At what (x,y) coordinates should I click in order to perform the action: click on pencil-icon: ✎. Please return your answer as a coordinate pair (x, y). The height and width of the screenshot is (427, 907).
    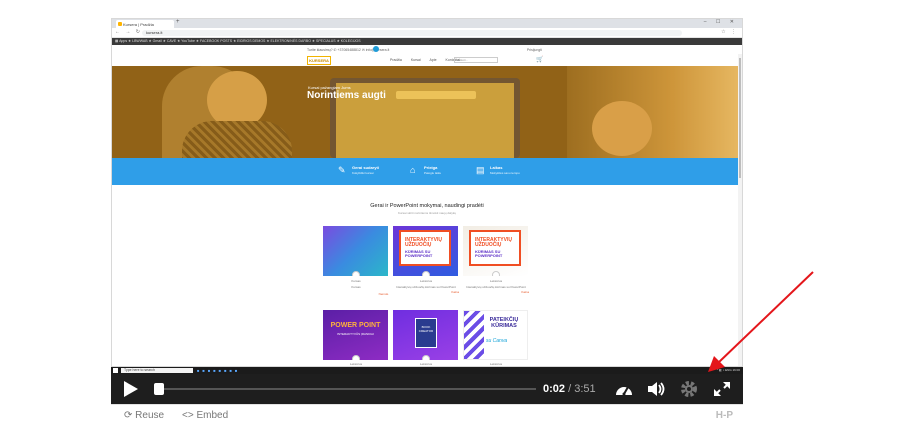
    Looking at the image, I should click on (342, 170).